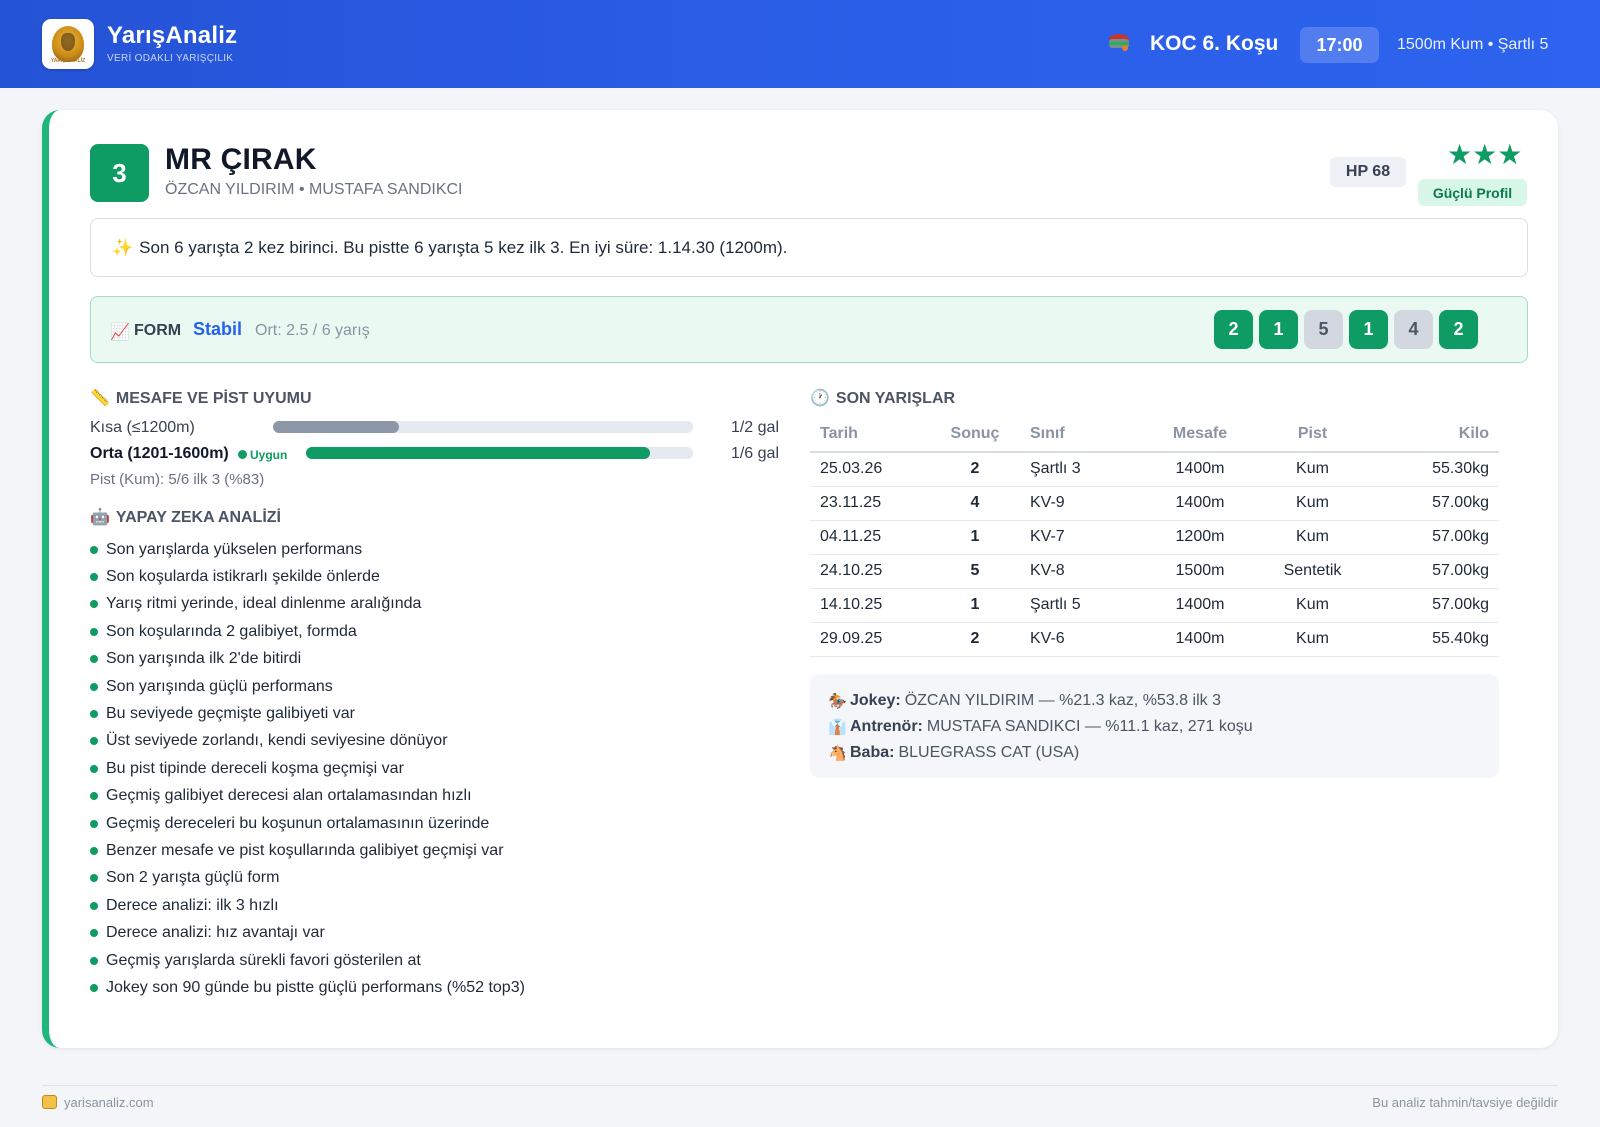 This screenshot has height=1127, width=1600. I want to click on jockey-trainer-line: ÖZCAN YILDIRIM • MUSTAFA SANDIKCI, so click(314, 189).